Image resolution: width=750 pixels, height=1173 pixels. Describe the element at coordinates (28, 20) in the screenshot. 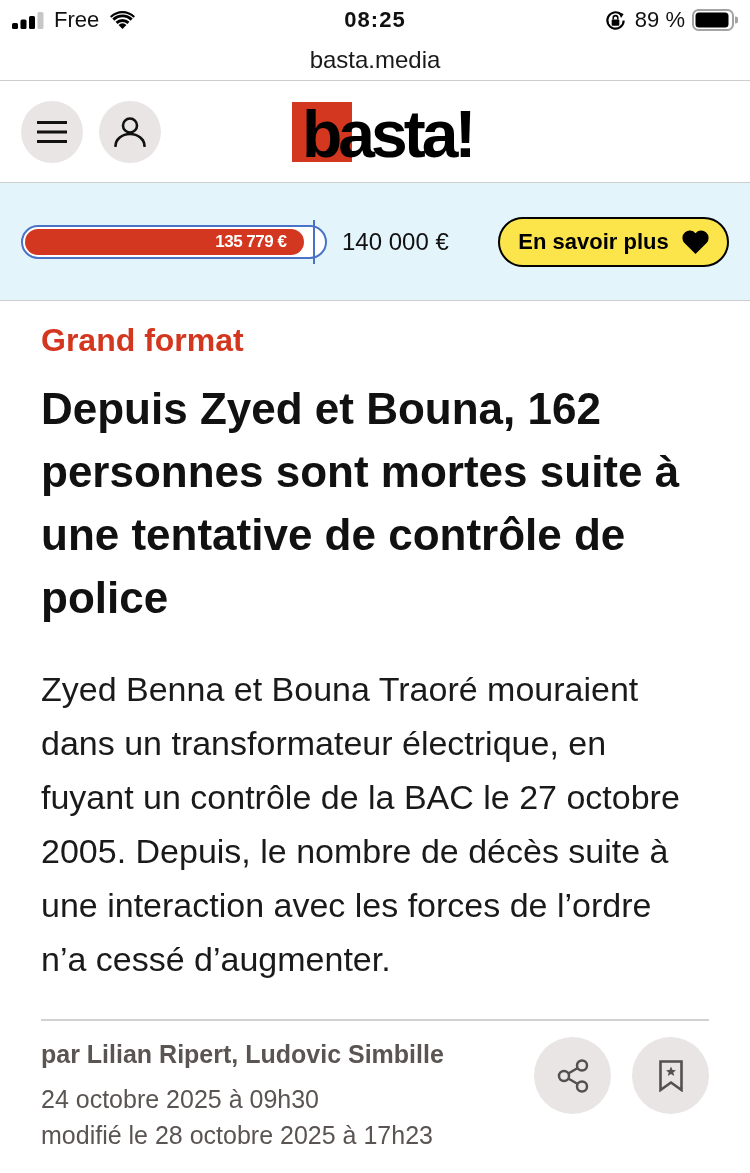

I see `signal-icon` at that location.